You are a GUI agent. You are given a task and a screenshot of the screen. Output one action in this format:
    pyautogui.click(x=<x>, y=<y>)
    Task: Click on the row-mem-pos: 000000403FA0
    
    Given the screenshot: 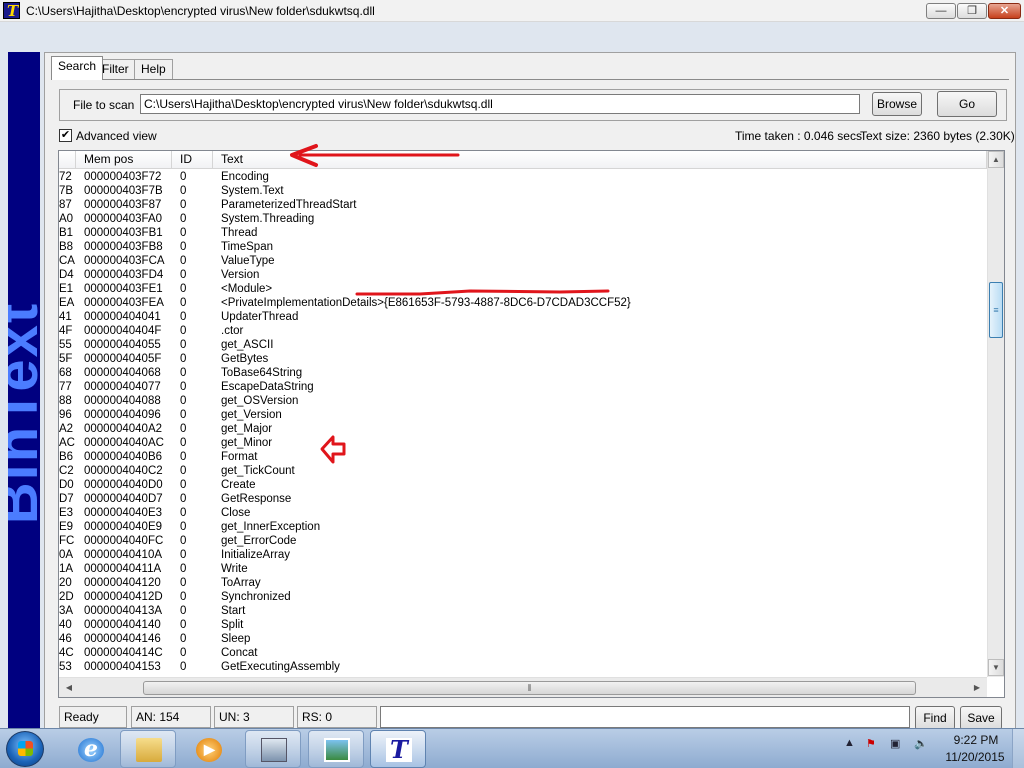 What is the action you would take?
    pyautogui.click(x=123, y=219)
    